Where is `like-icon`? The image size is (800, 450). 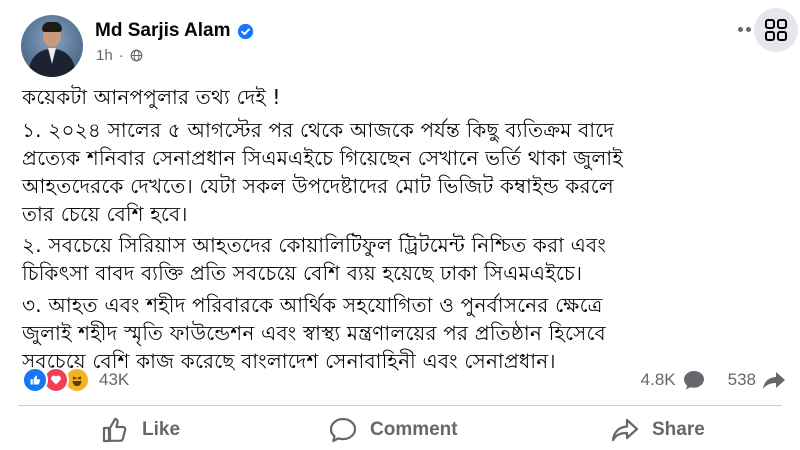 like-icon is located at coordinates (114, 430).